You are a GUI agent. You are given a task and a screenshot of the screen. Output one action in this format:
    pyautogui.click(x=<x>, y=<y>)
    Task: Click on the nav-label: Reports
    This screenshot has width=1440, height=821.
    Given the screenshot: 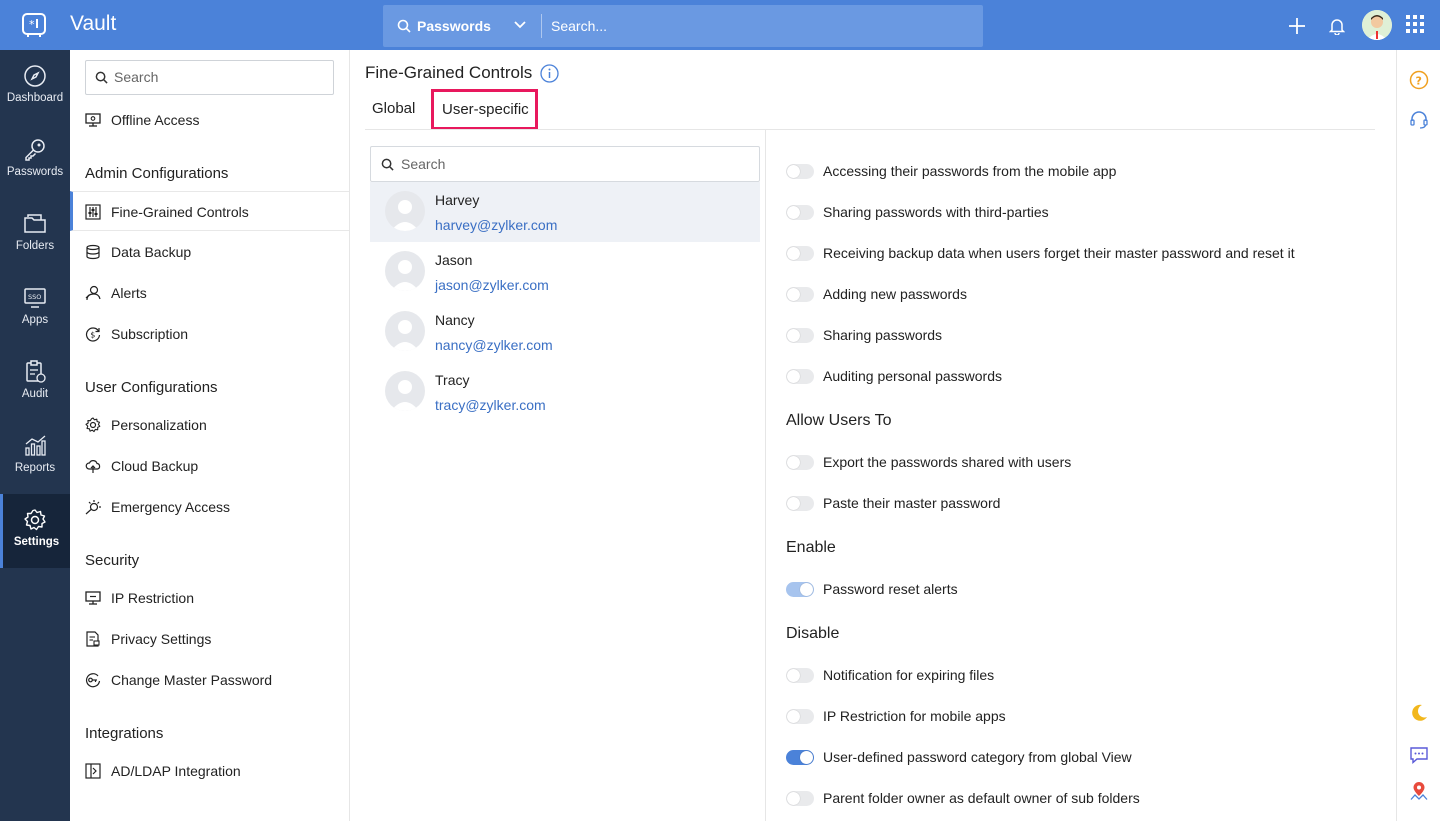 What is the action you would take?
    pyautogui.click(x=35, y=468)
    